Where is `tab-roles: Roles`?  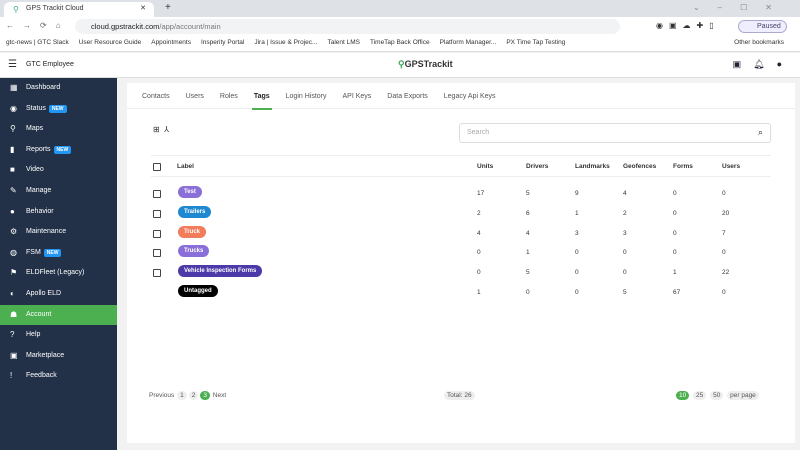
tab-roles: Roles is located at coordinates (229, 96).